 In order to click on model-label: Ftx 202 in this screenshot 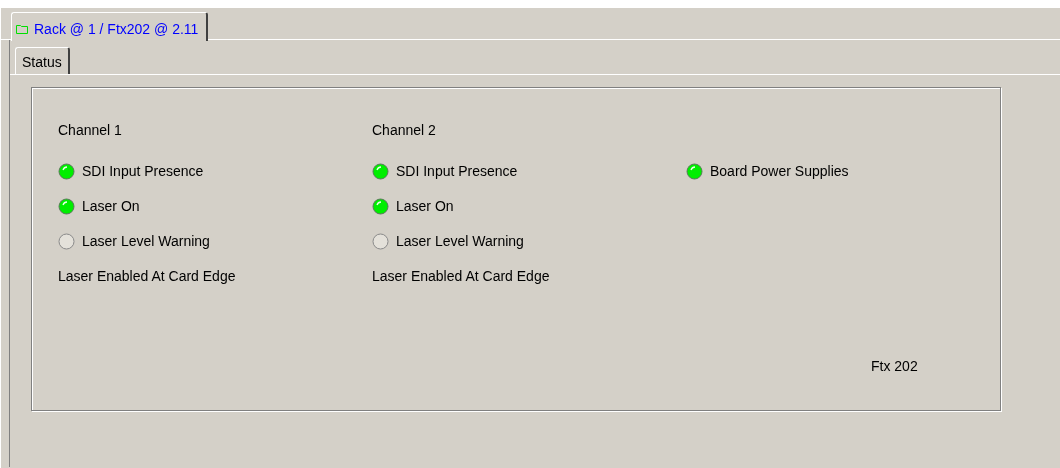, I will do `click(894, 366)`.